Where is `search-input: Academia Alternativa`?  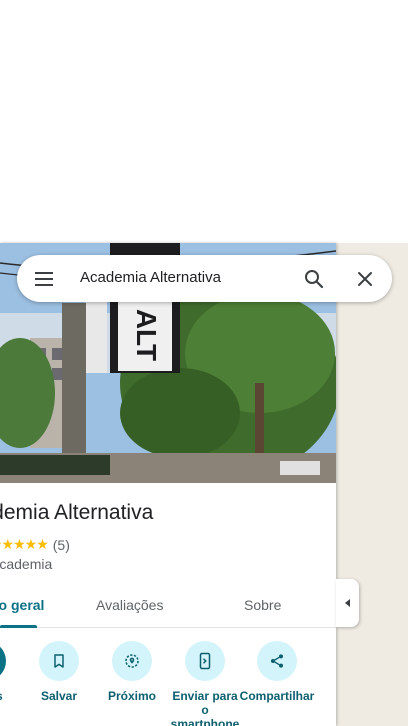
search-input: Academia Alternativa is located at coordinates (150, 277).